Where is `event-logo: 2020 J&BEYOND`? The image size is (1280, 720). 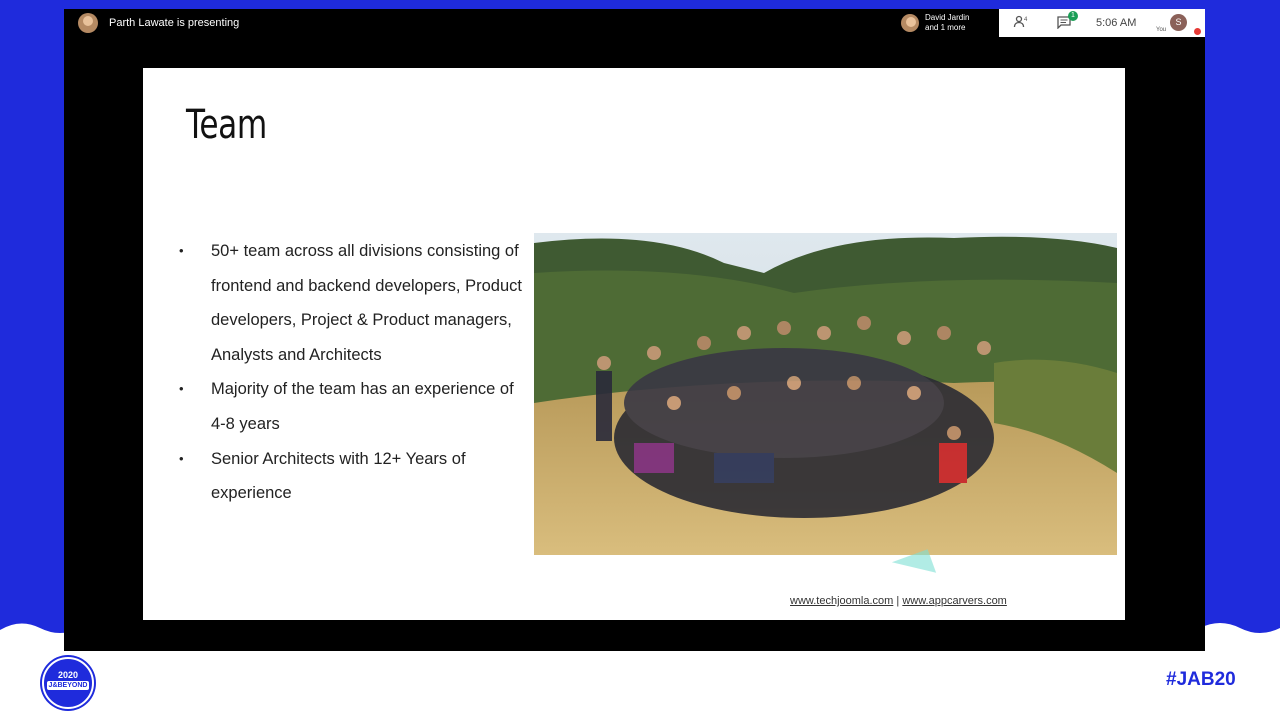 event-logo: 2020 J&BEYOND is located at coordinates (68, 683).